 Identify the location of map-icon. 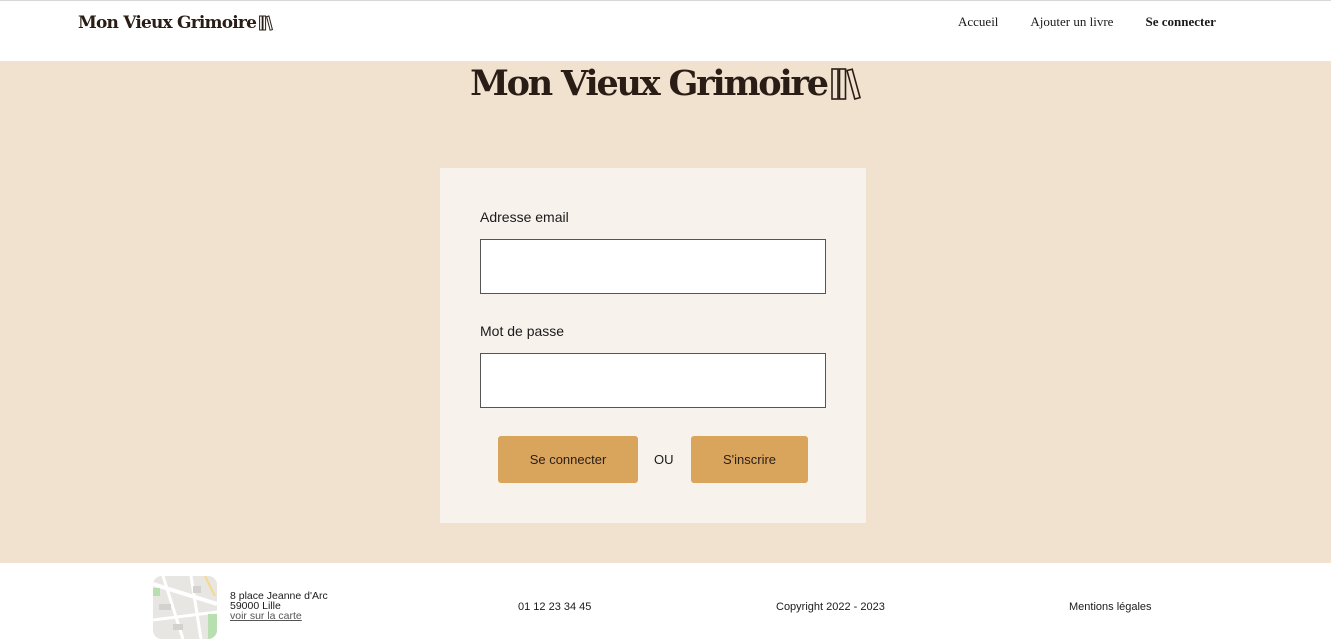
(185, 607).